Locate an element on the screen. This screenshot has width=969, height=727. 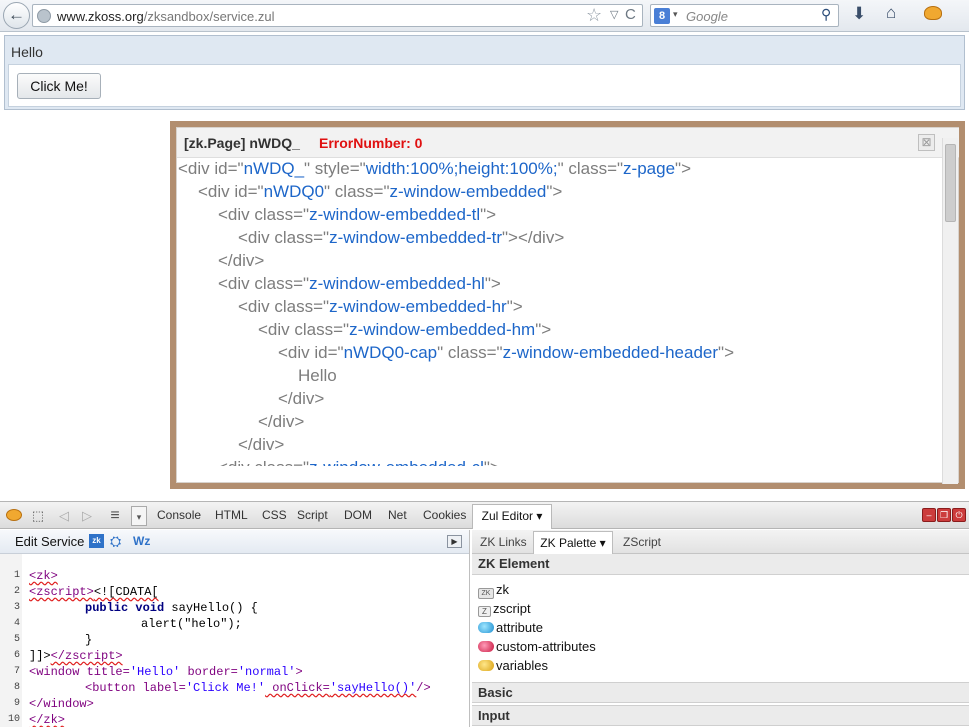
component-tree-icon: ⛭ is located at coordinates (115, 541).